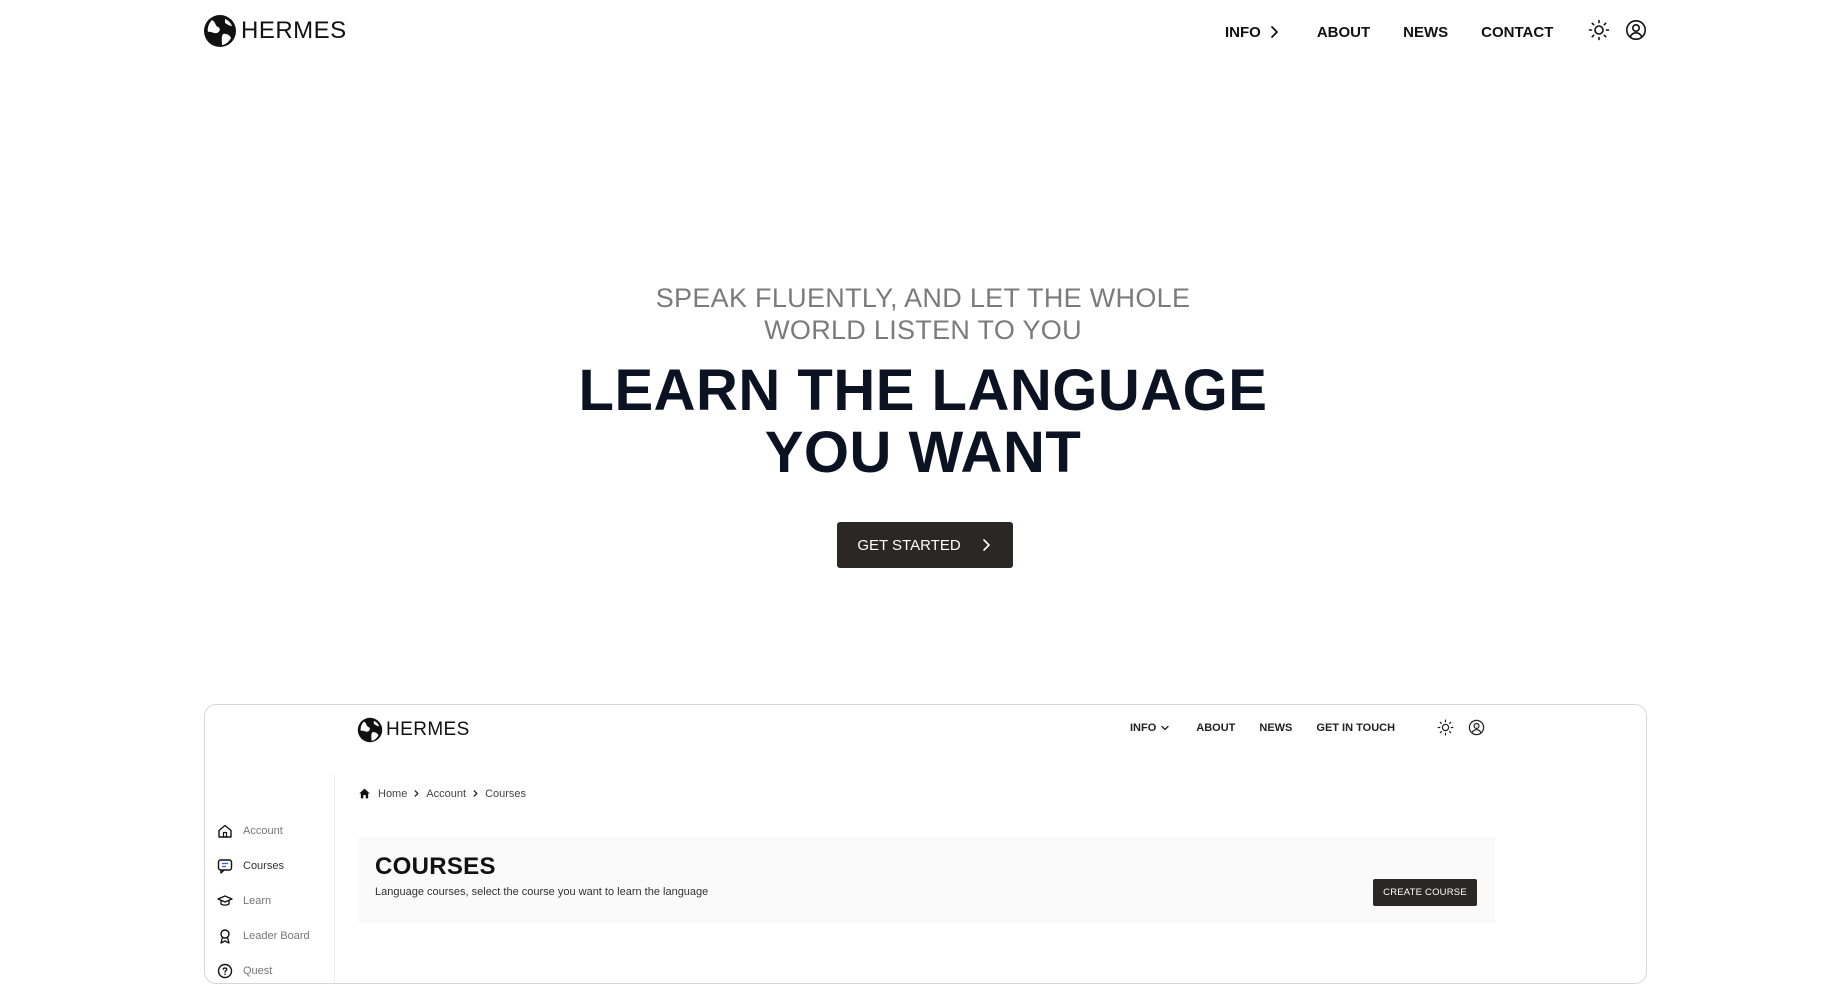 The image size is (1846, 984). I want to click on nav-contact-label: CONTACT, so click(1517, 32).